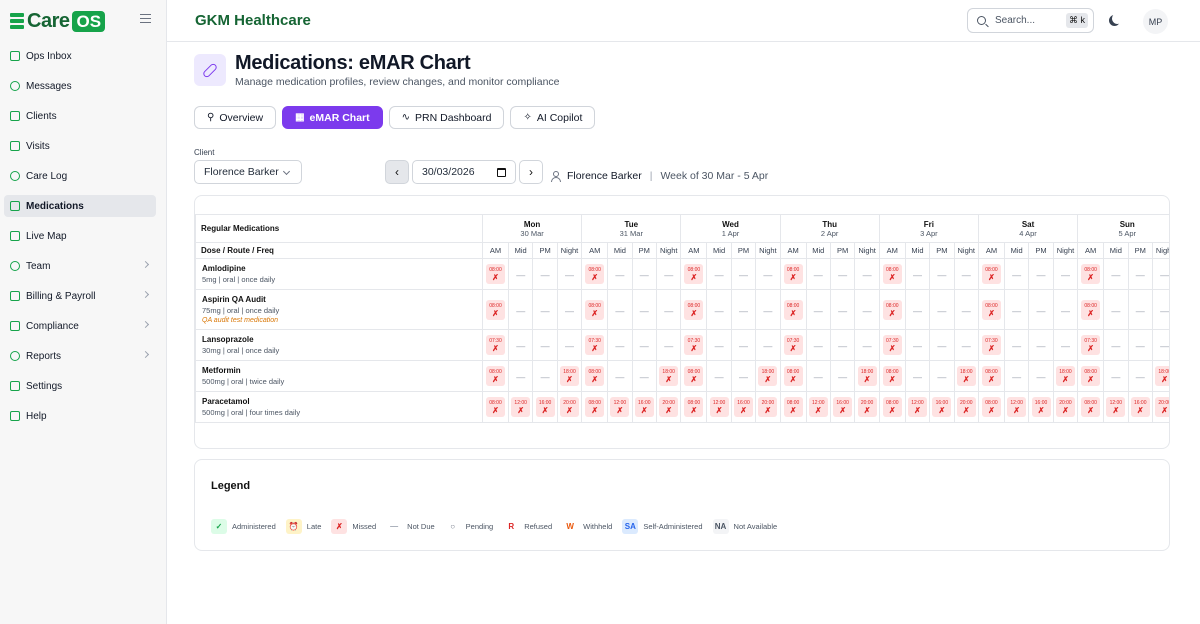  What do you see at coordinates (145, 18) in the screenshot?
I see `sidebar-toggle-icon` at bounding box center [145, 18].